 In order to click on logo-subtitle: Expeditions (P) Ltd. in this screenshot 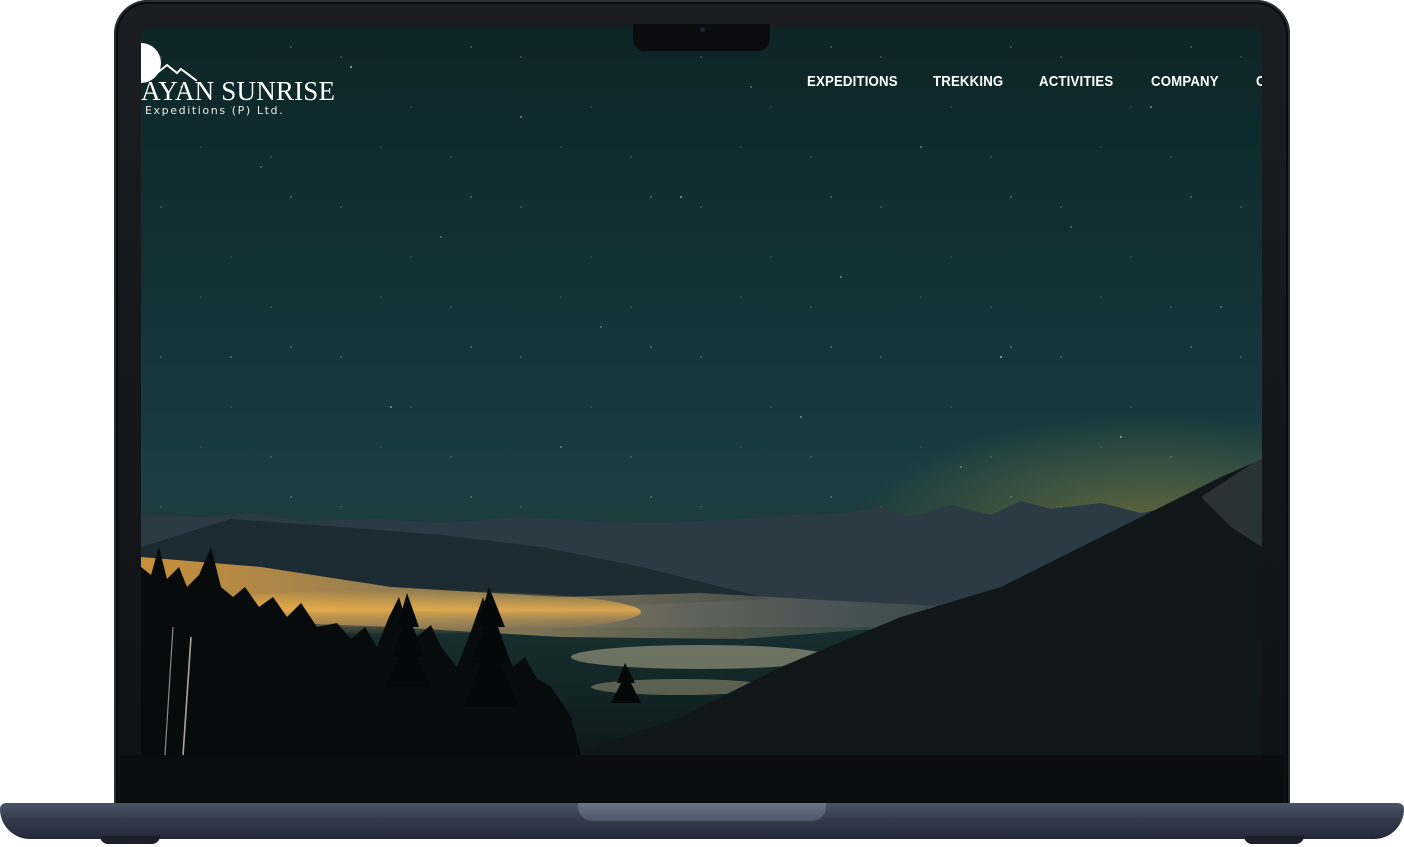, I will do `click(215, 110)`.